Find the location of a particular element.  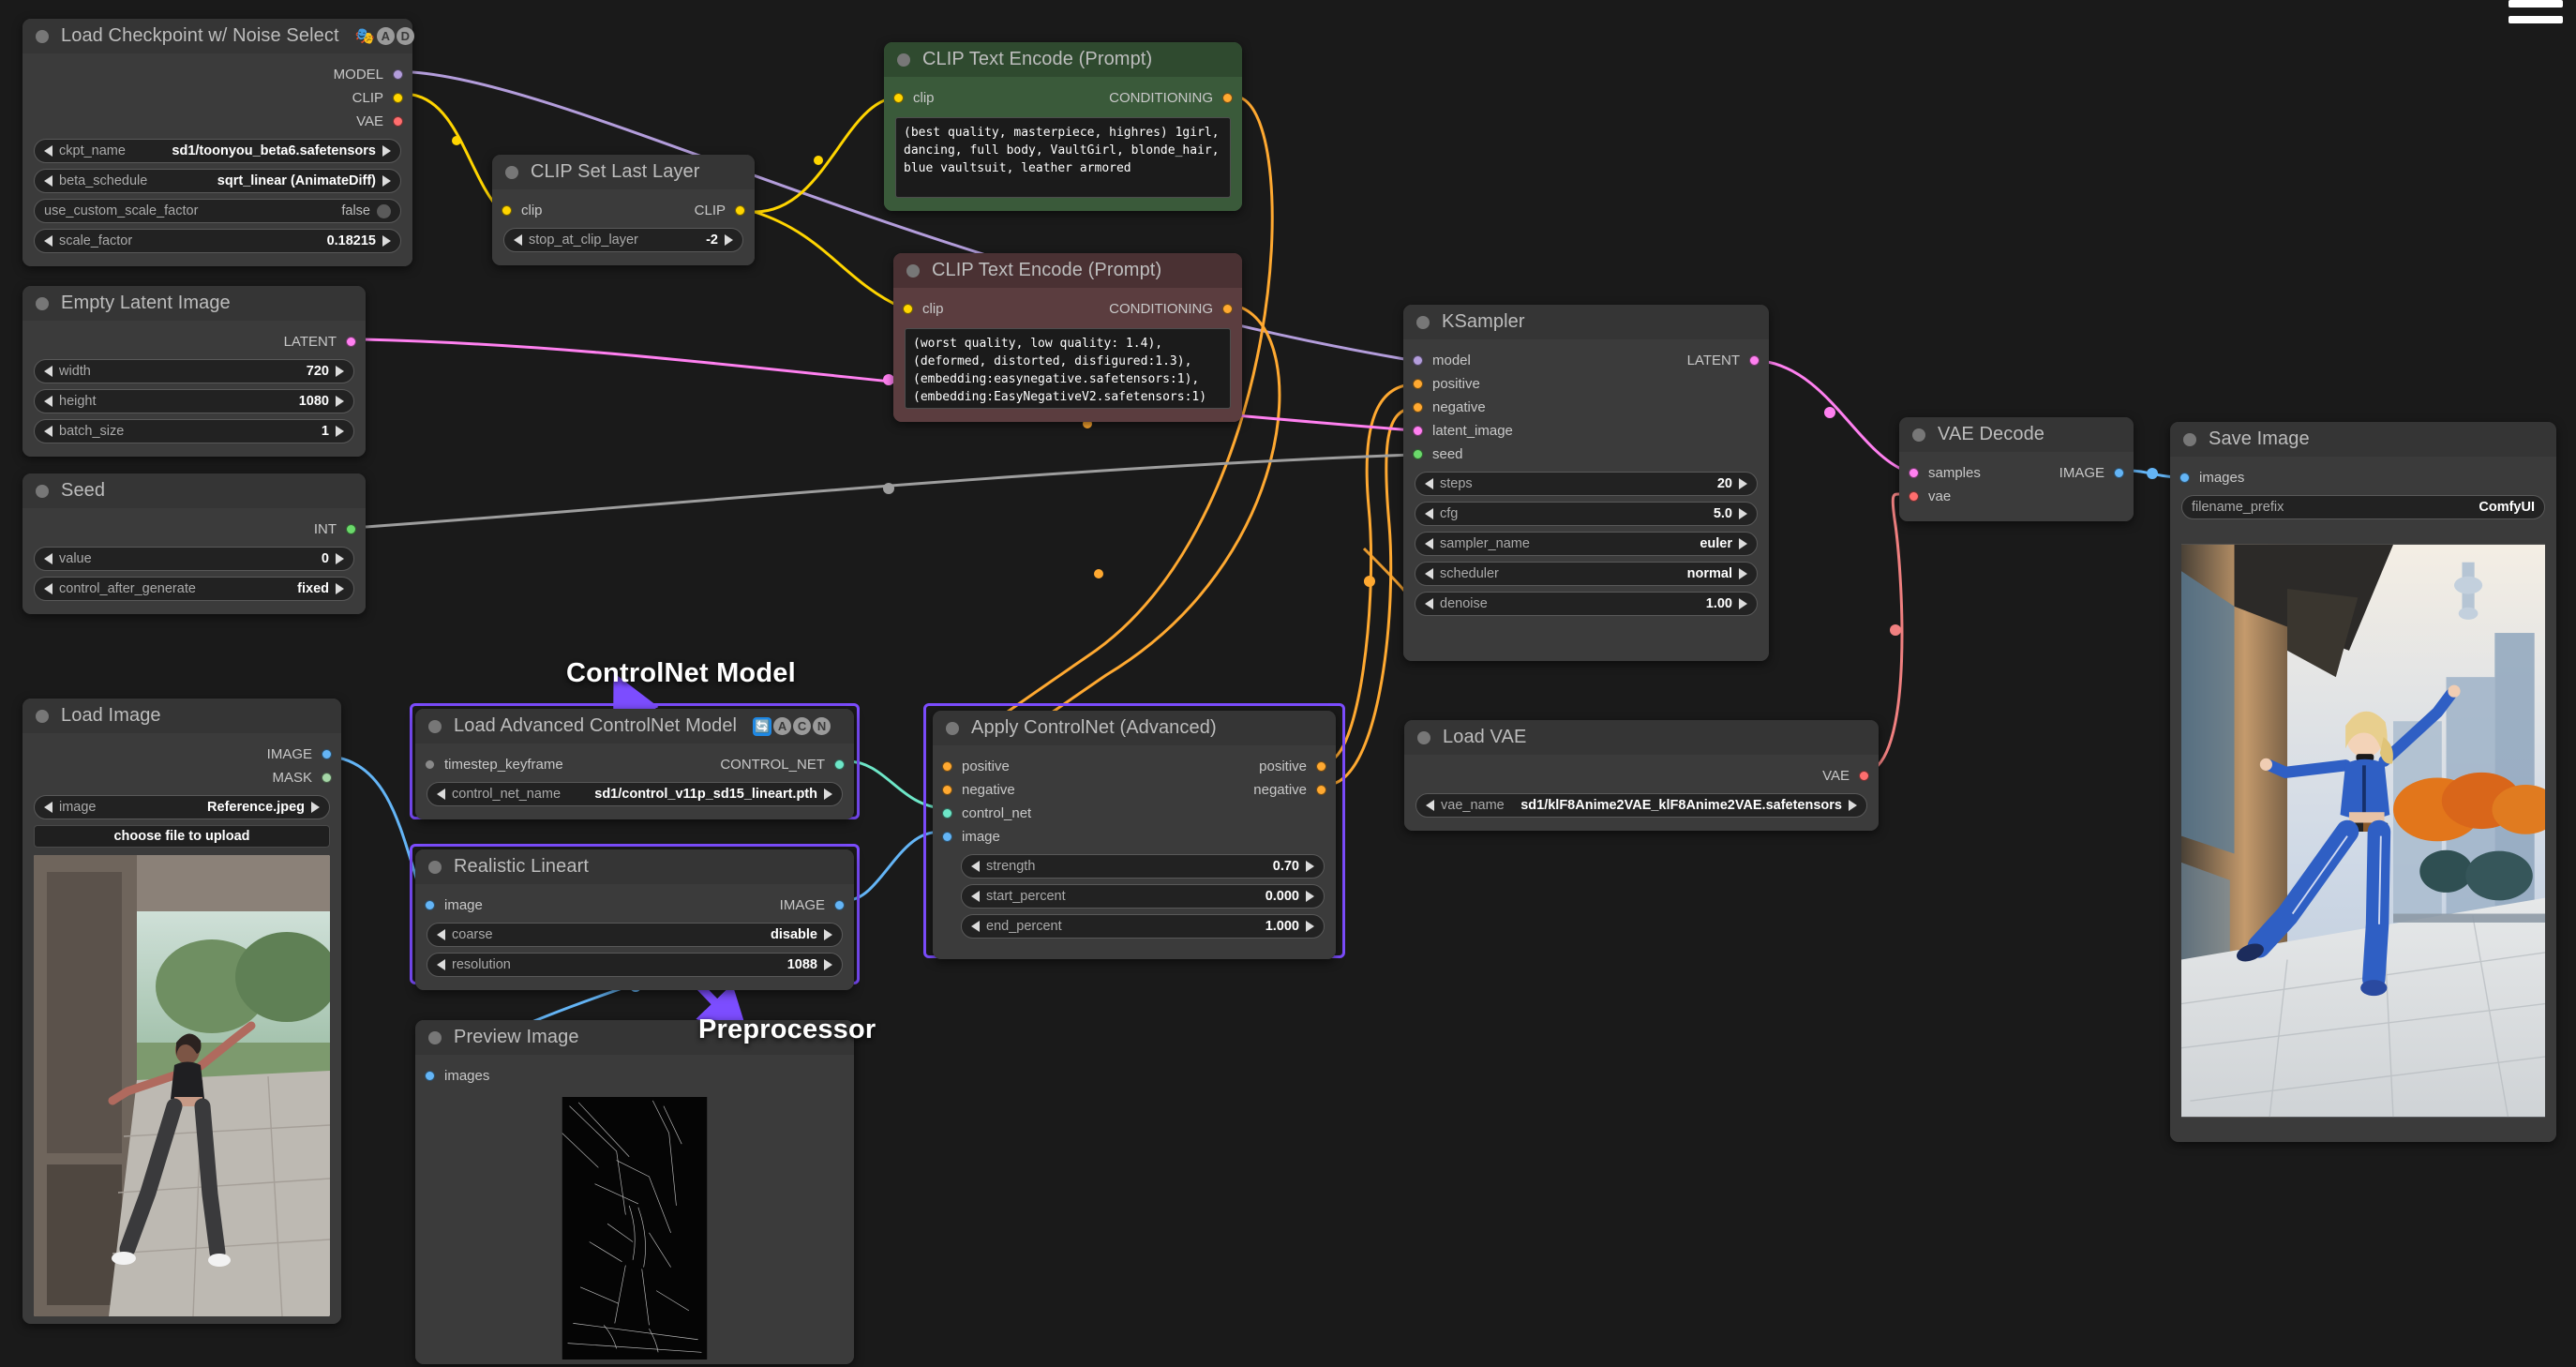

toggle-knob-icon is located at coordinates (384, 210).